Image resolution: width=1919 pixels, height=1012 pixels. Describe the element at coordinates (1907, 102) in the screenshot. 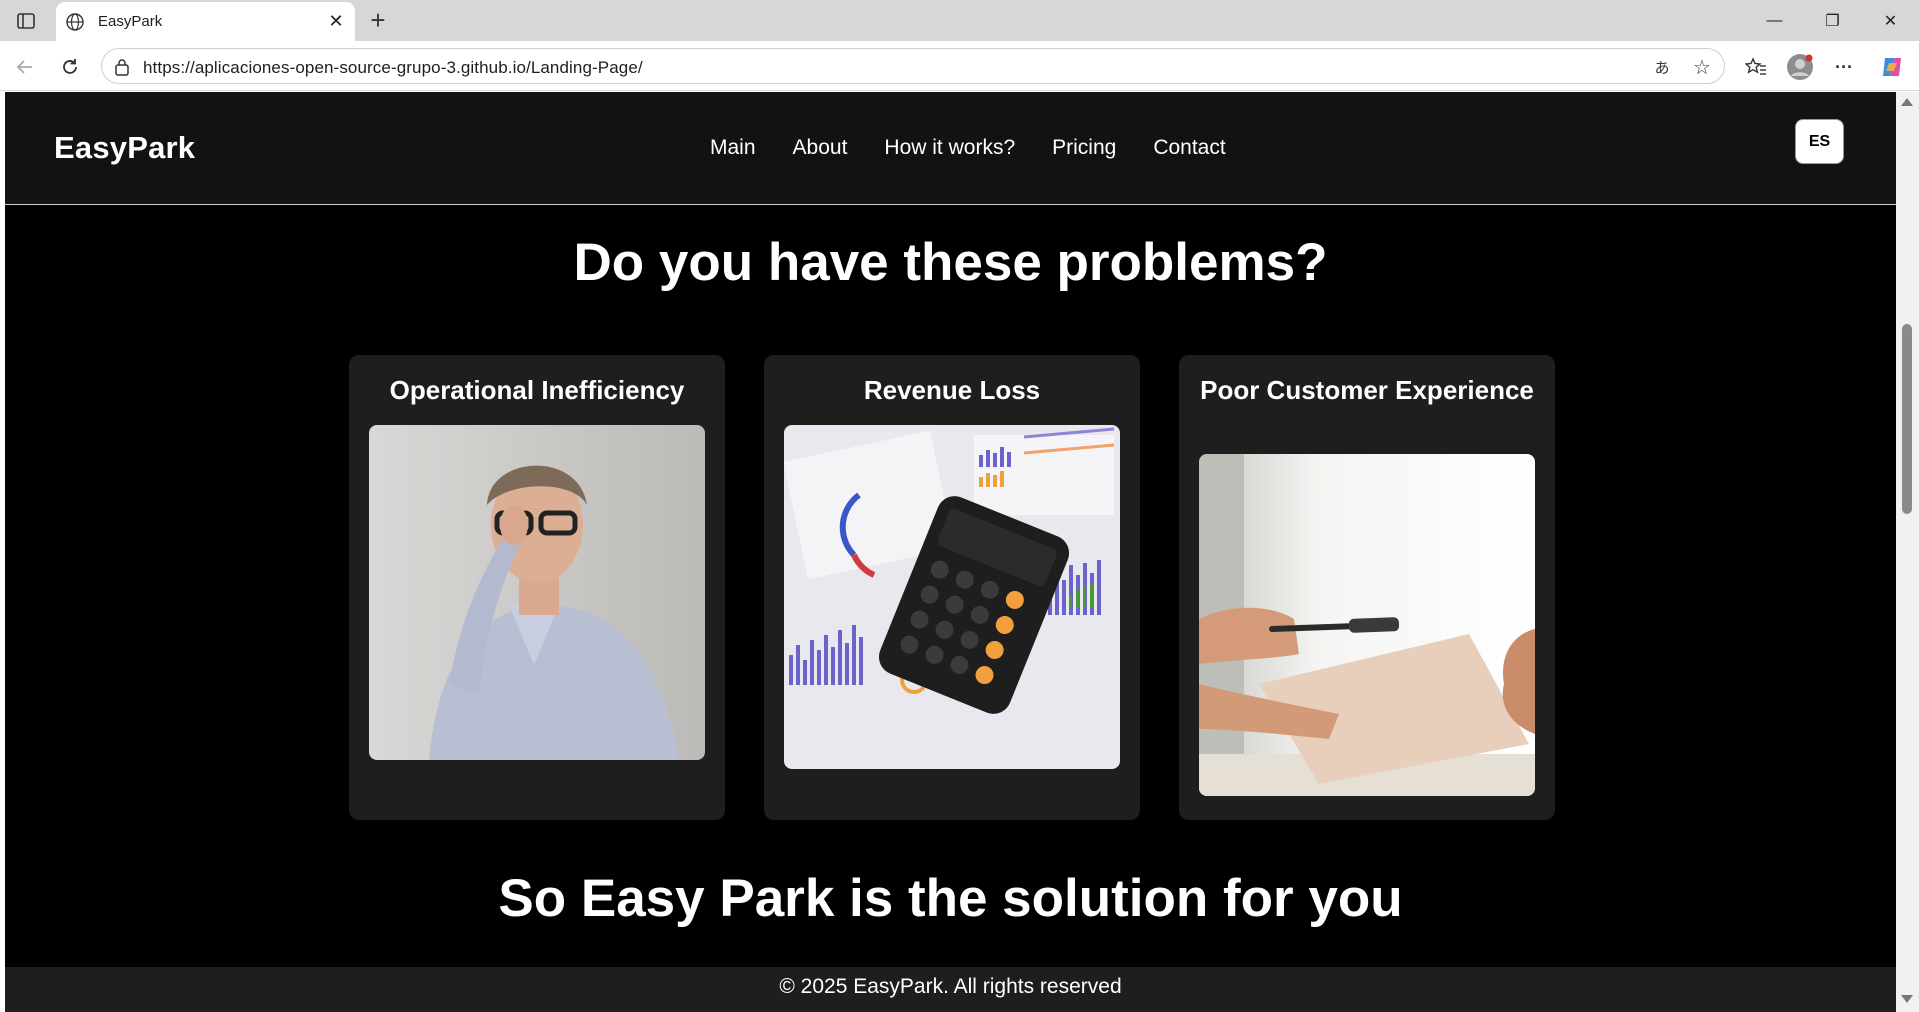

I see `scroll-up-arrow-icon` at that location.